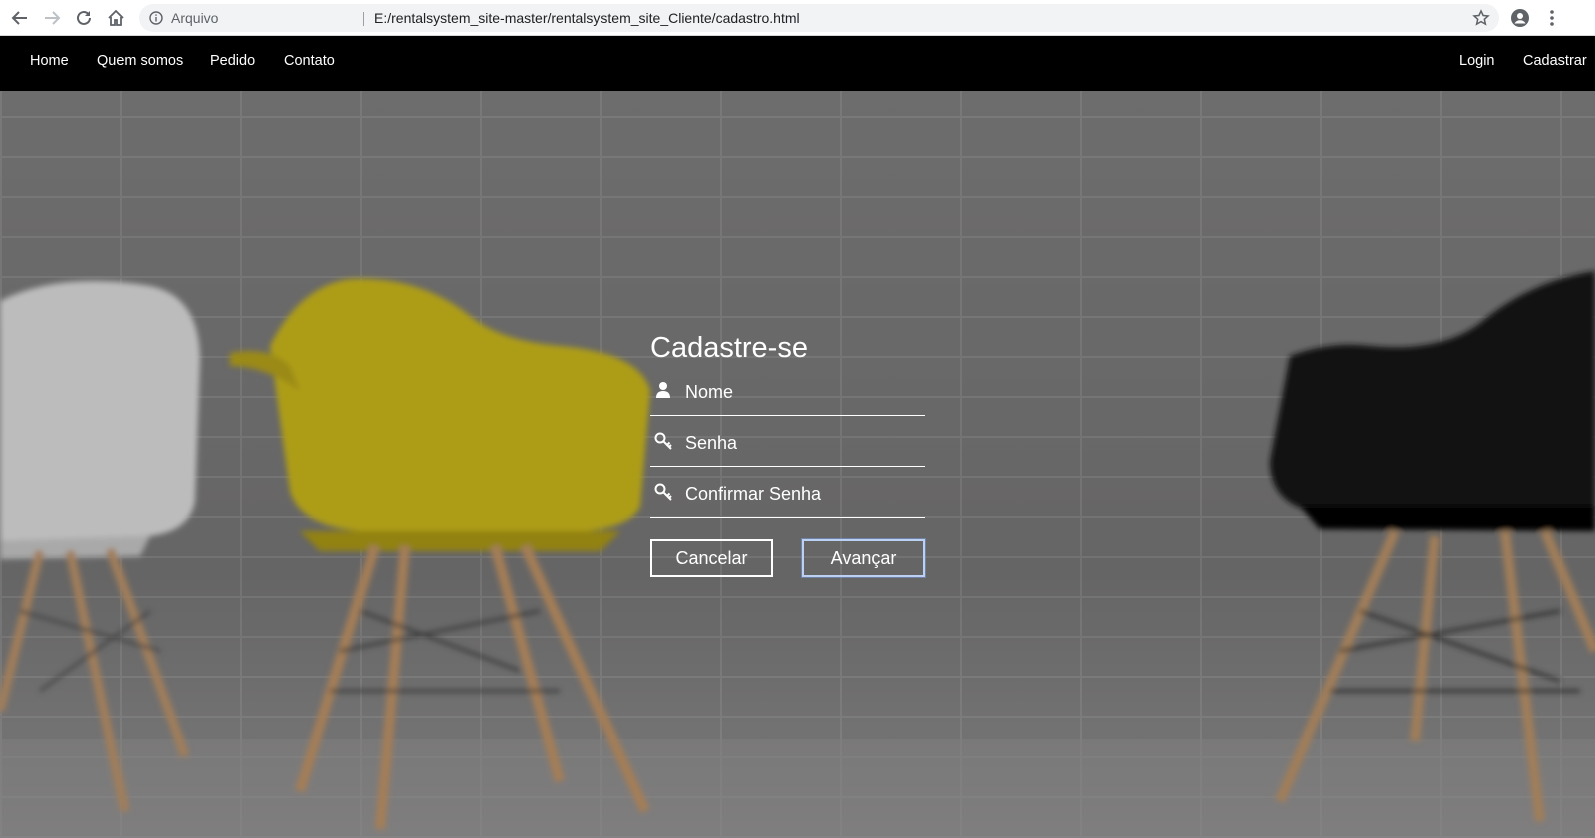 Image resolution: width=1595 pixels, height=838 pixels. What do you see at coordinates (1481, 18) in the screenshot?
I see `star-icon` at bounding box center [1481, 18].